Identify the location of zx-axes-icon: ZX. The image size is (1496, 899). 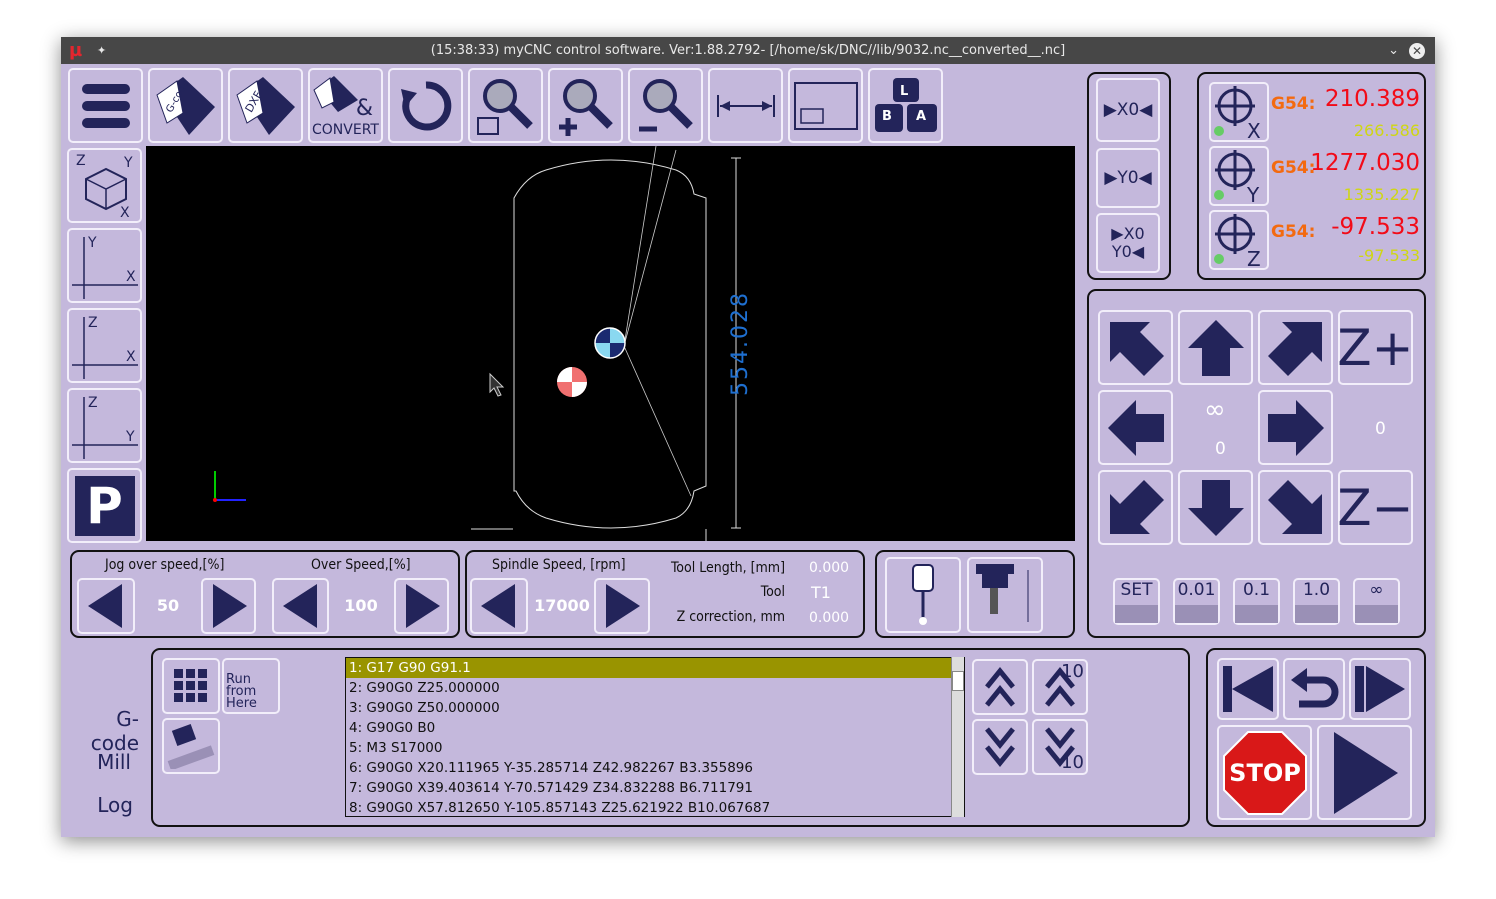
(104, 347).